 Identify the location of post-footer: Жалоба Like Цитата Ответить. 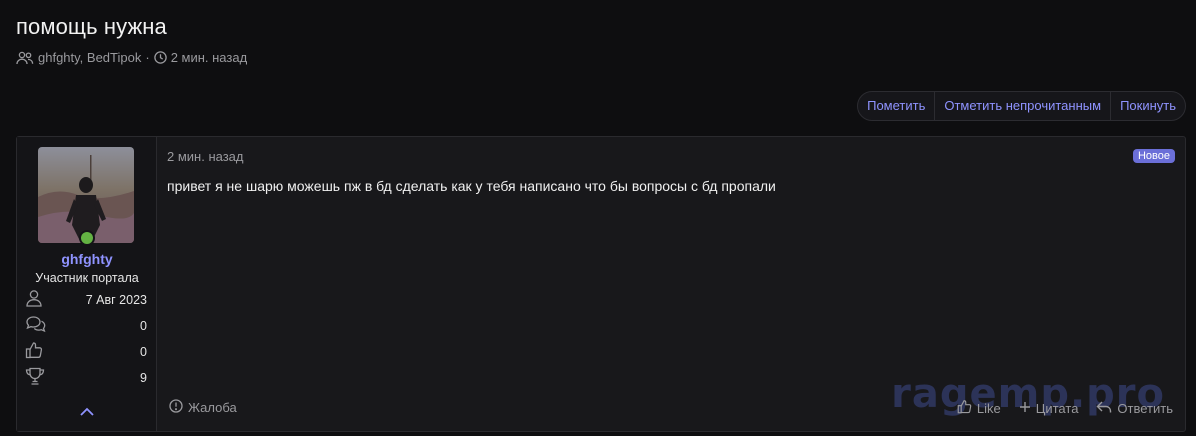
(671, 408).